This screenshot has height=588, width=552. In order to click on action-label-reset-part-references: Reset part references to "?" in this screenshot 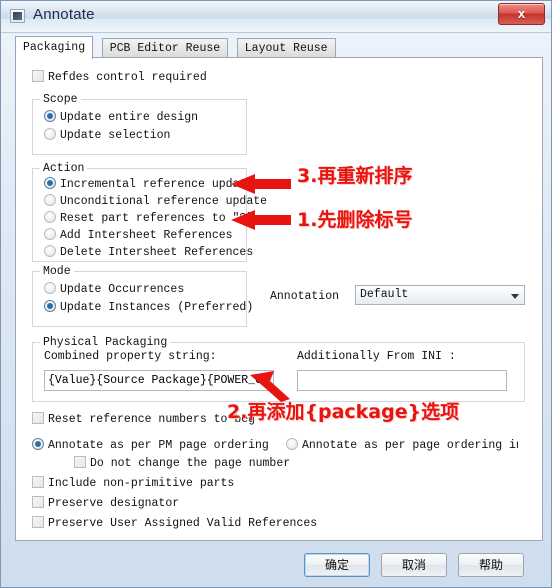, I will do `click(157, 218)`.